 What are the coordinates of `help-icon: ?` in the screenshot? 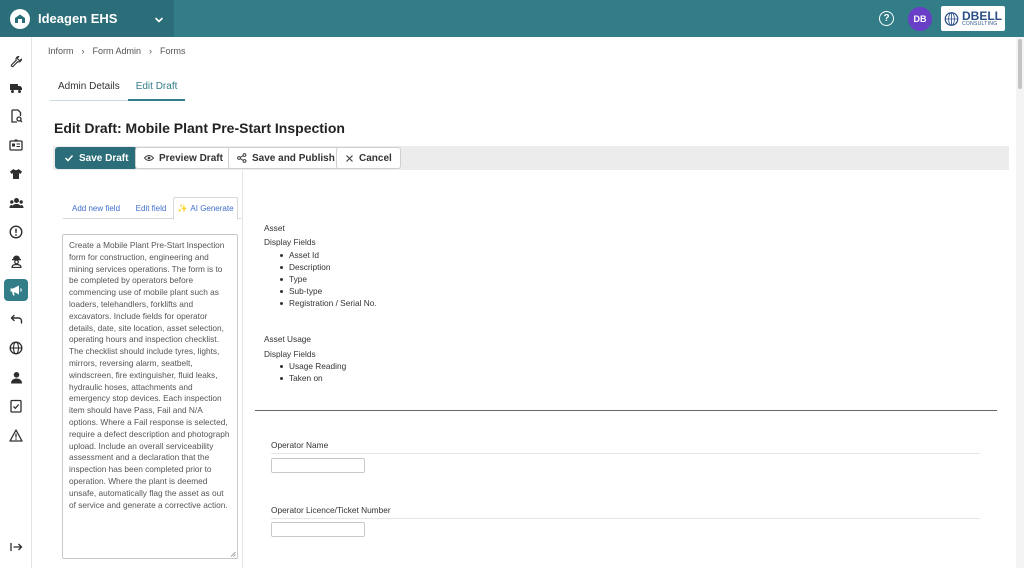 It's located at (886, 18).